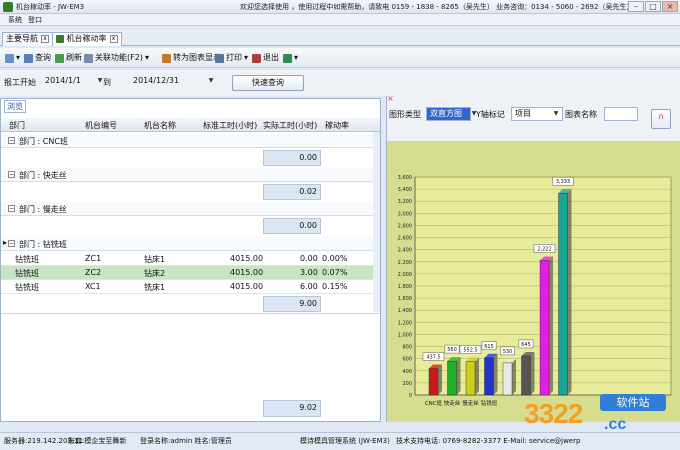 The image size is (680, 450). What do you see at coordinates (405, 287) in the screenshot?
I see `y-tick-label: 1,800` at bounding box center [405, 287].